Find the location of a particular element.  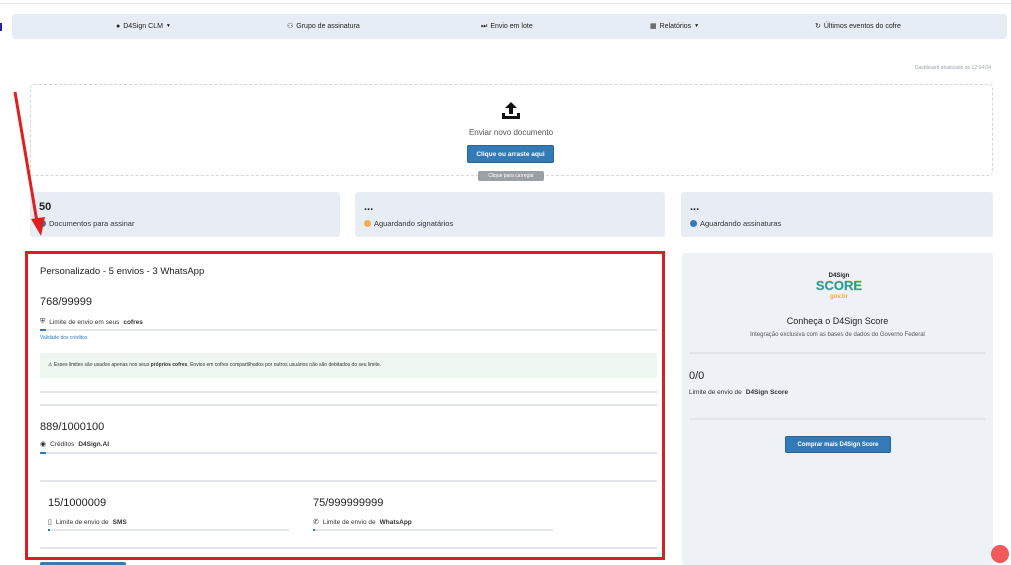

stat-value: 50 is located at coordinates (45, 207).